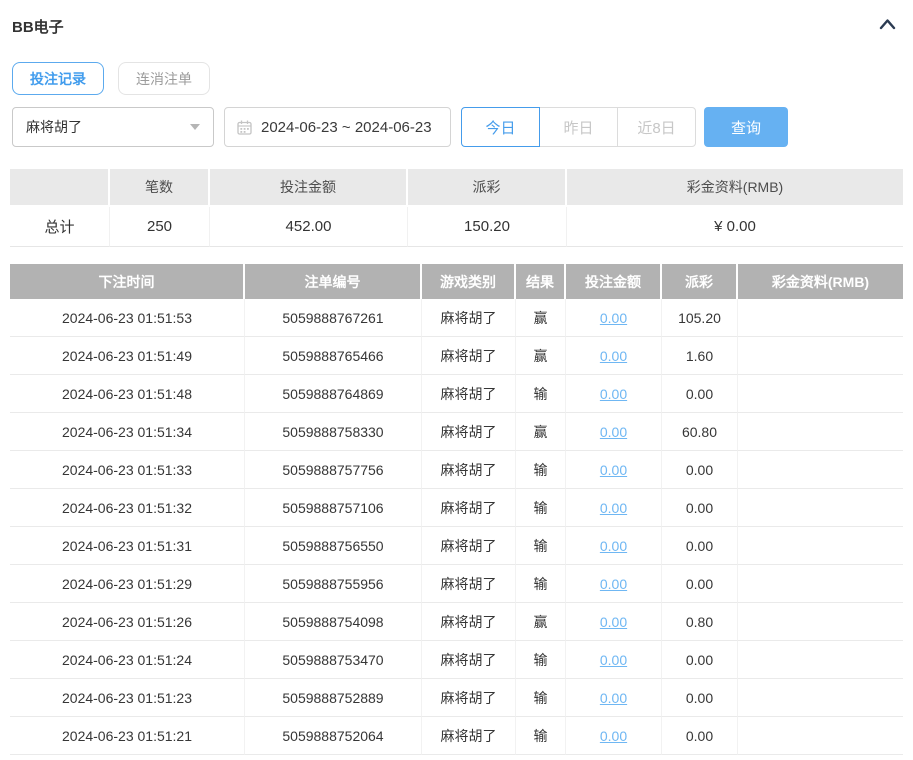 This screenshot has height=760, width=913. What do you see at coordinates (333, 432) in the screenshot?
I see `cell-bet-id: 5059888758330` at bounding box center [333, 432].